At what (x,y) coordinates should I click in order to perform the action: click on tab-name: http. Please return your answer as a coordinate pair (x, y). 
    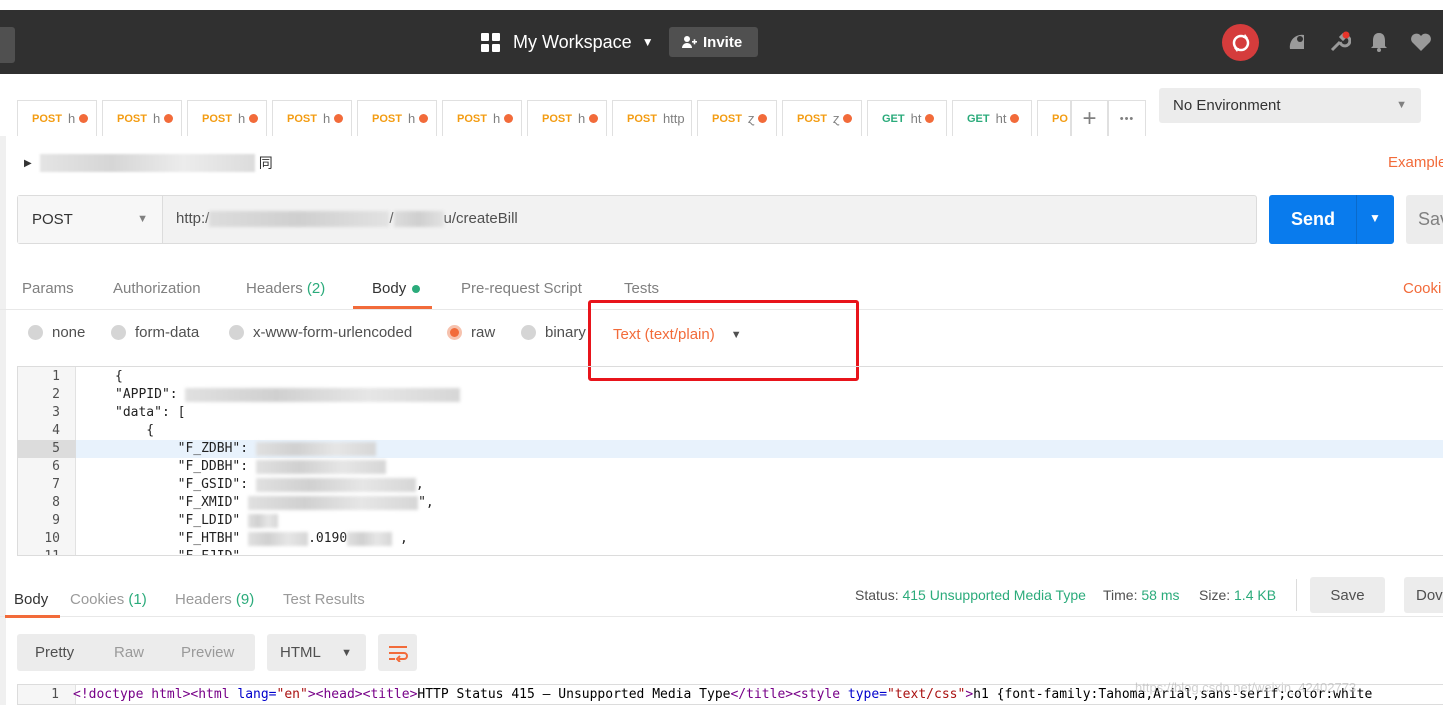
    Looking at the image, I should click on (673, 118).